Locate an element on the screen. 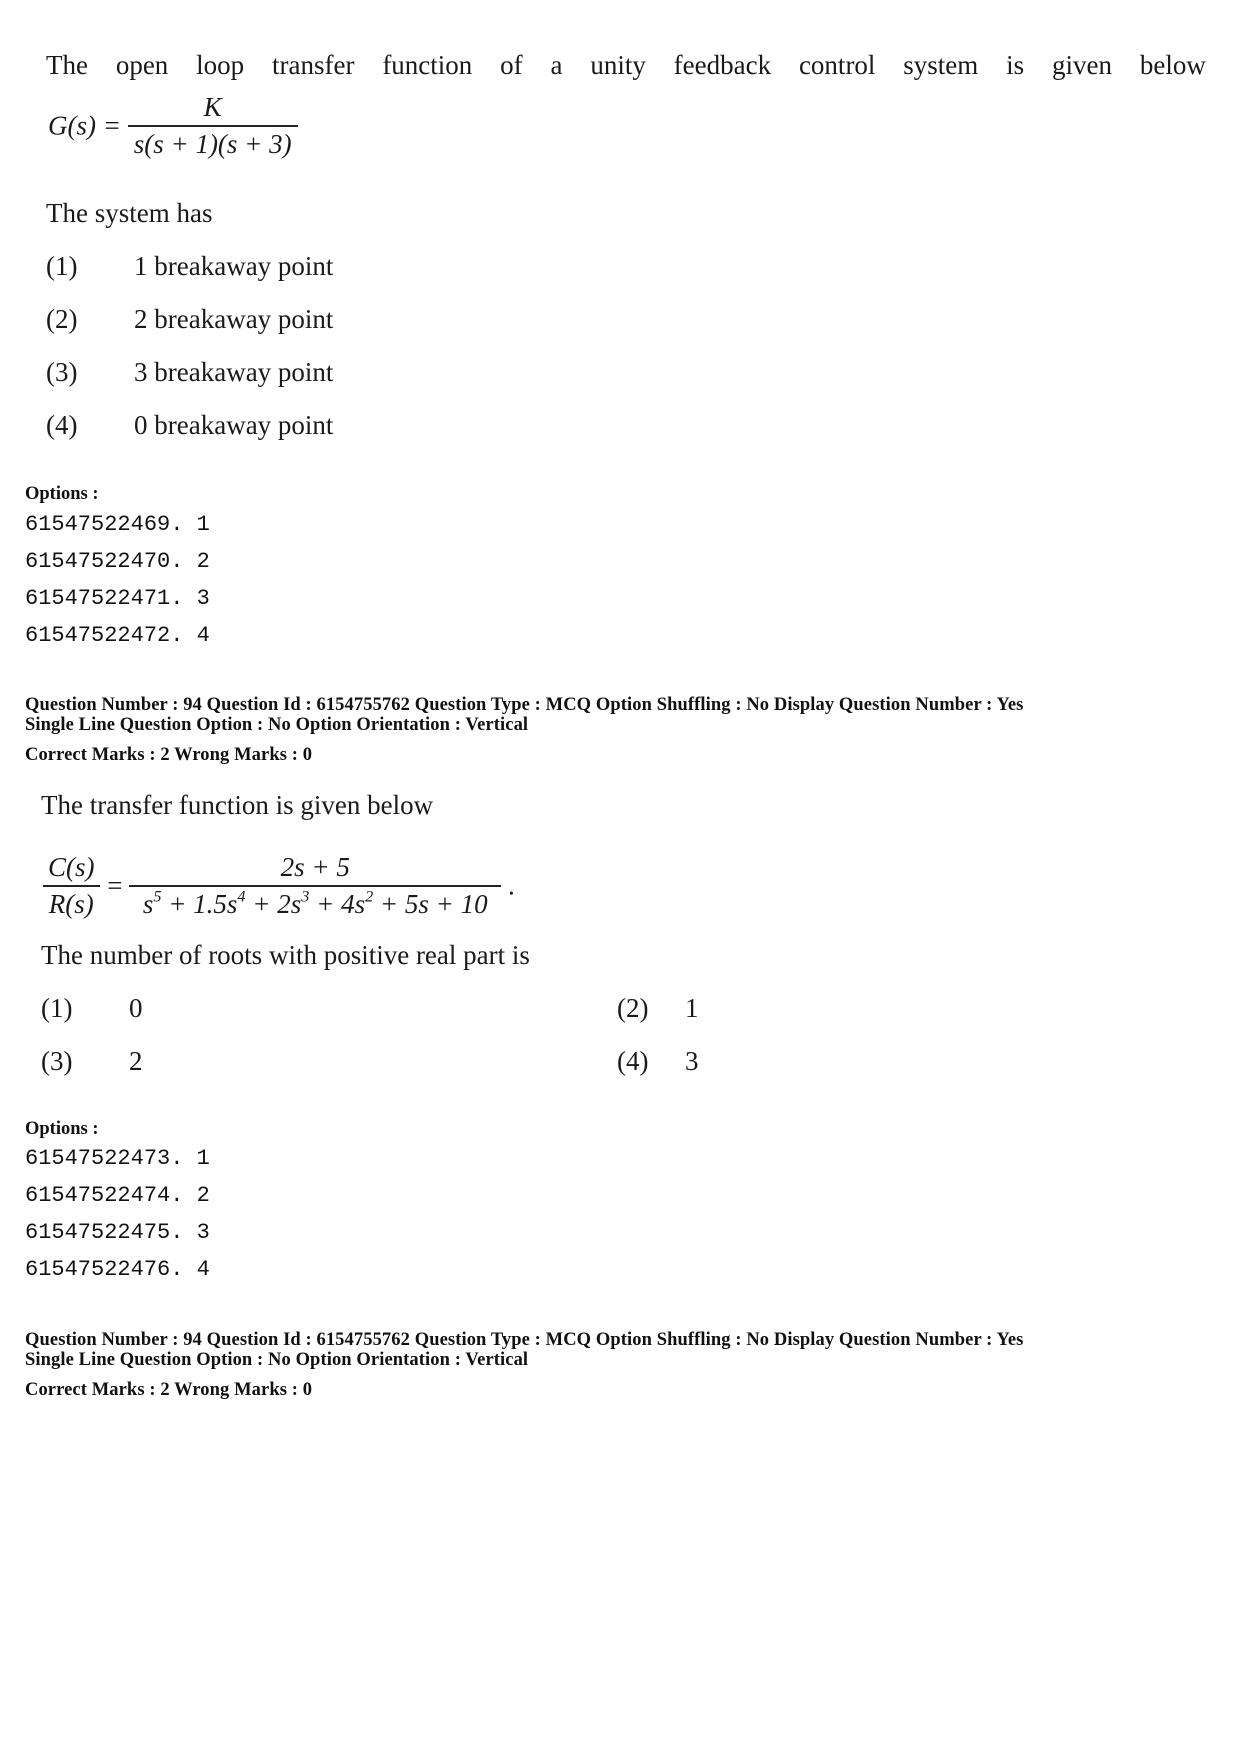  option-id: 61547522473. 1 is located at coordinates (117, 1158).